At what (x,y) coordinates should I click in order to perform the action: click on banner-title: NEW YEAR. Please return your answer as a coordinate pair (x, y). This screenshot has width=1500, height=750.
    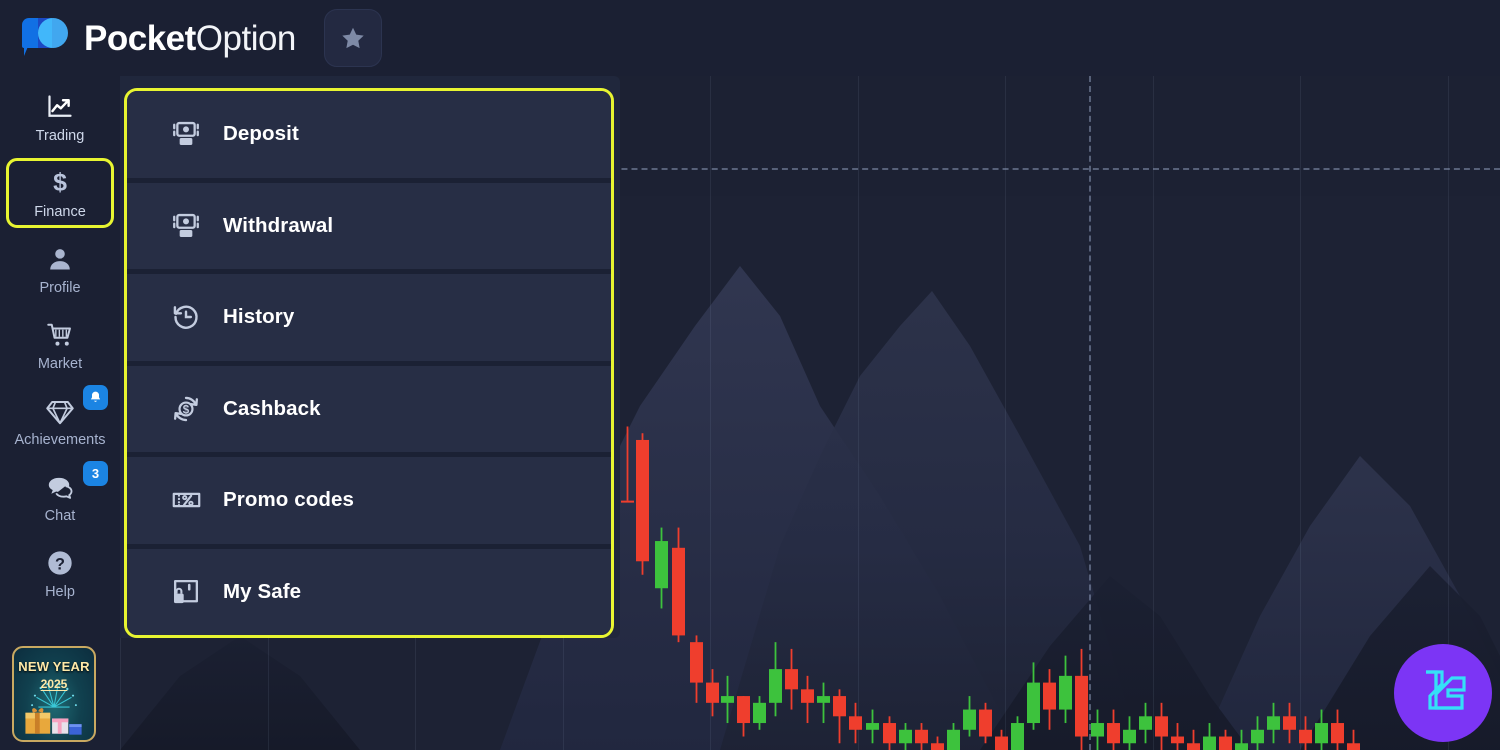
    Looking at the image, I should click on (54, 666).